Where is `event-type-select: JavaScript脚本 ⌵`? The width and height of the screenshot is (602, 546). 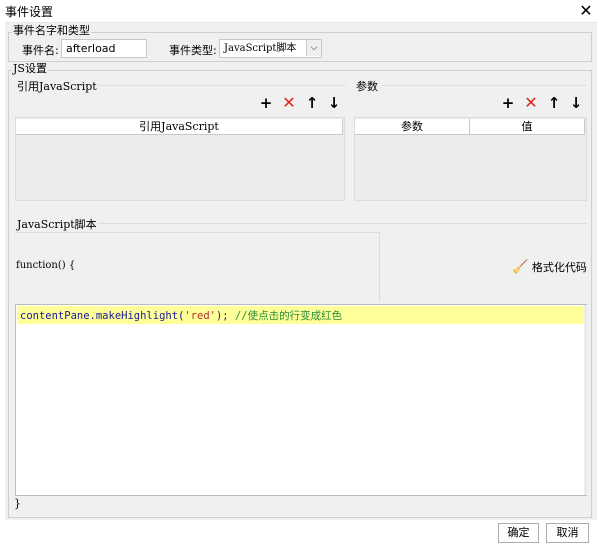
event-type-select: JavaScript脚本 ⌵ is located at coordinates (270, 48).